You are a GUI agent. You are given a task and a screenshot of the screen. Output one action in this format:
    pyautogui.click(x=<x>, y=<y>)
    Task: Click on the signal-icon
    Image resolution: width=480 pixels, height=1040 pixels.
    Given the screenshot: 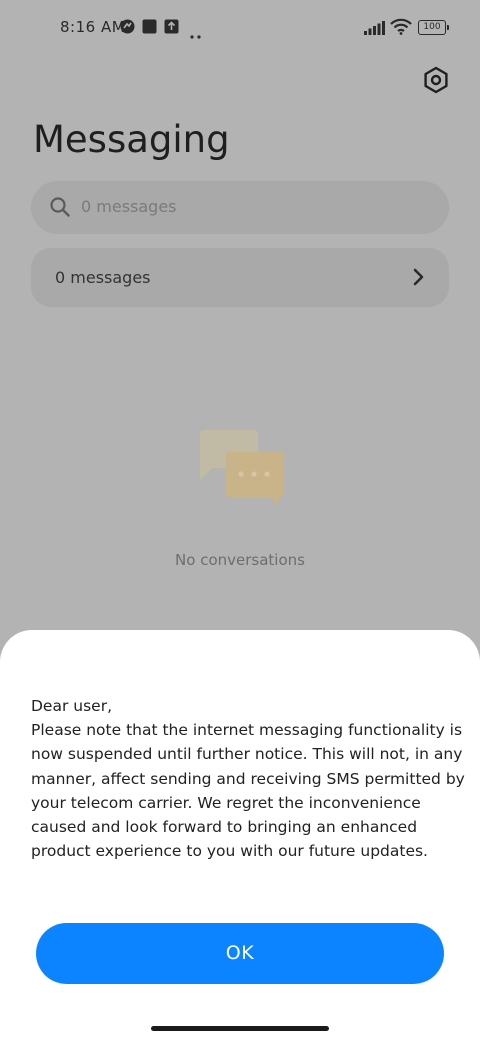 What is the action you would take?
    pyautogui.click(x=375, y=29)
    